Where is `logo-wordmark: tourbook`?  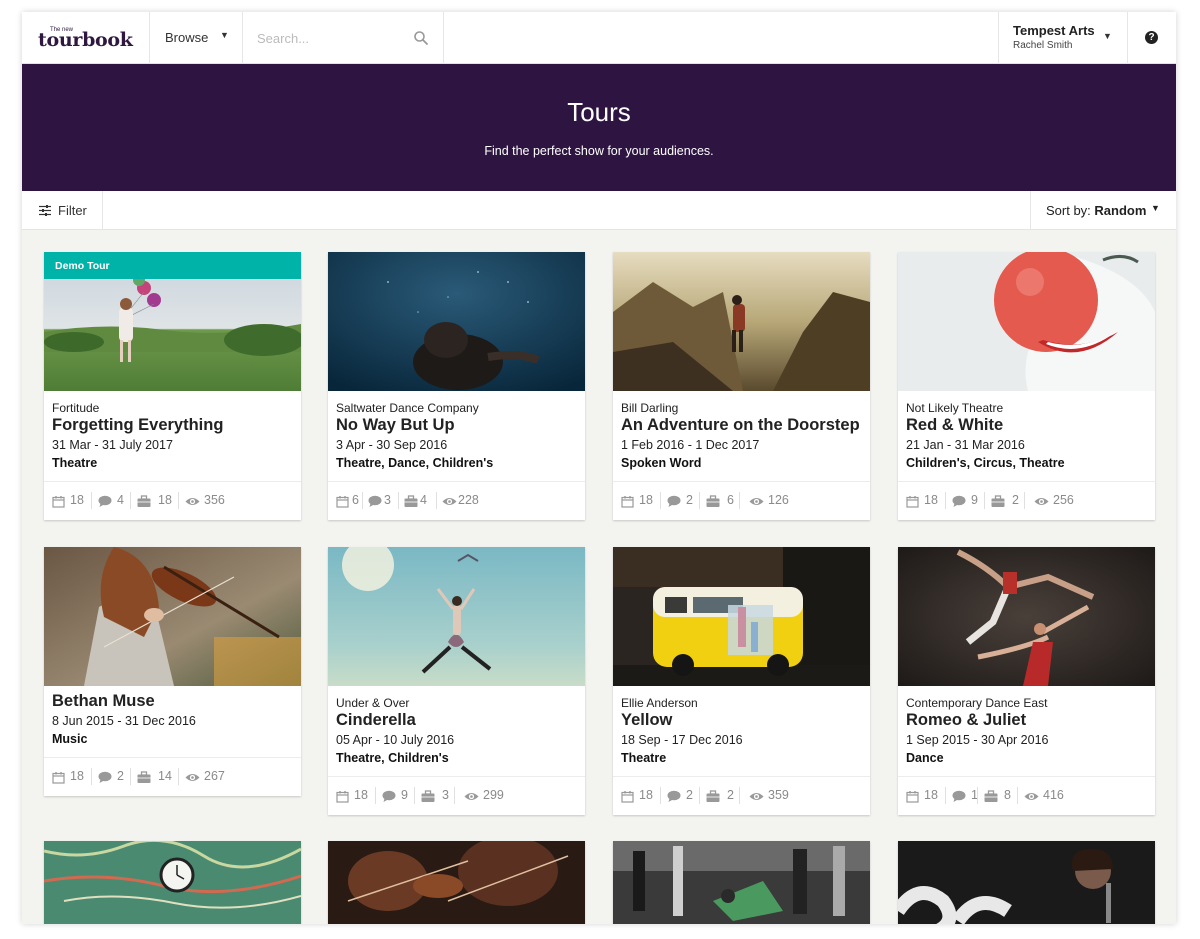
logo-wordmark: tourbook is located at coordinates (85, 40).